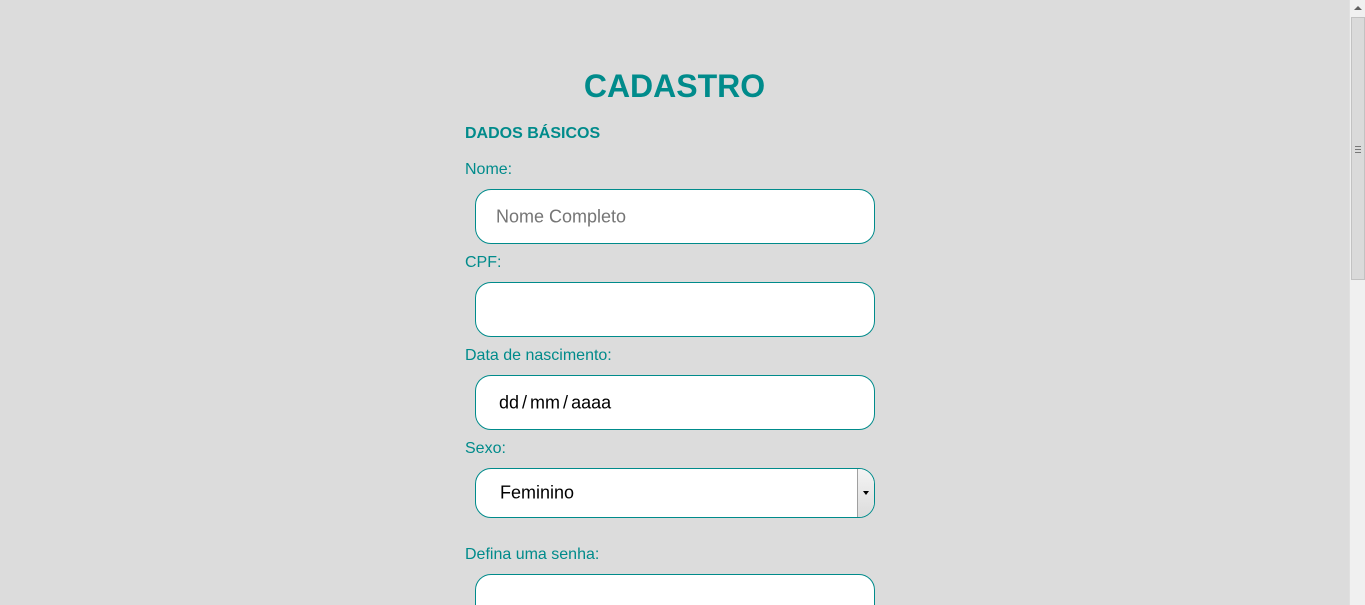 The width and height of the screenshot is (1365, 605). What do you see at coordinates (675, 216) in the screenshot?
I see `nome-input: Nome Completo` at bounding box center [675, 216].